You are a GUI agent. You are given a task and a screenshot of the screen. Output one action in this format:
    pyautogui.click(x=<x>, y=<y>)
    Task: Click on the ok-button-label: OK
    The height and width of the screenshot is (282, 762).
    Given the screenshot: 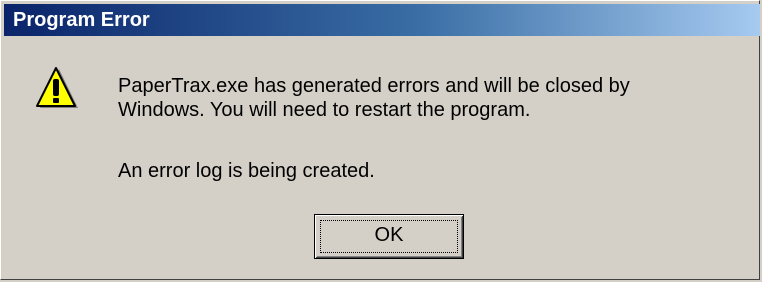 What is the action you would take?
    pyautogui.click(x=389, y=235)
    